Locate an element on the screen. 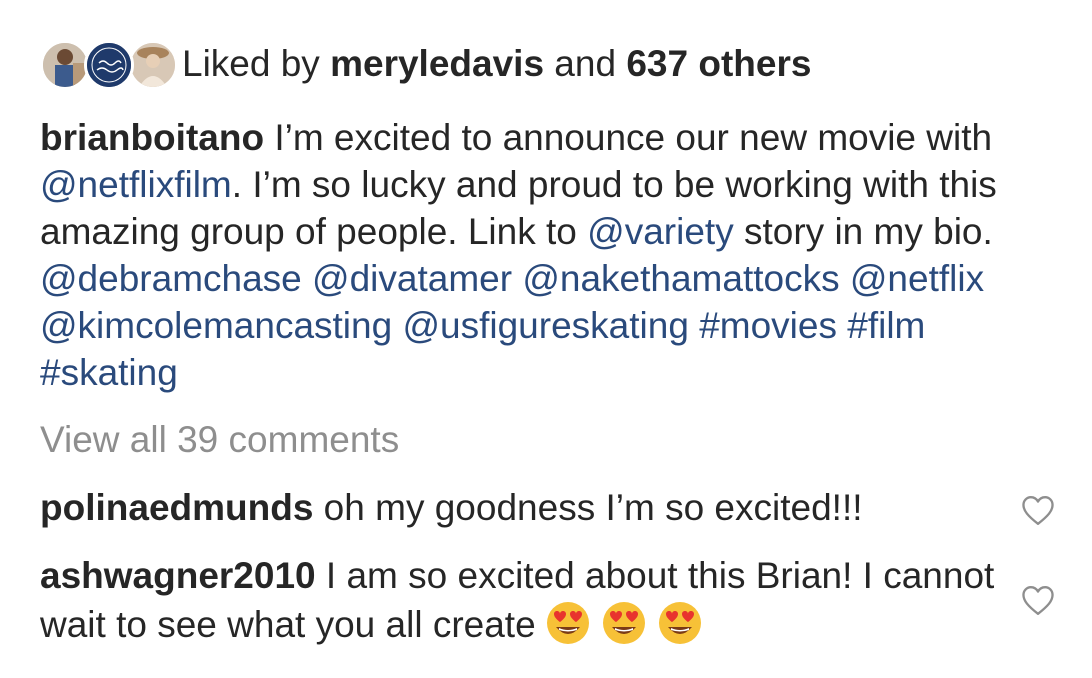  likes-summary: Liked by meryledavis and 637 others is located at coordinates (496, 64).